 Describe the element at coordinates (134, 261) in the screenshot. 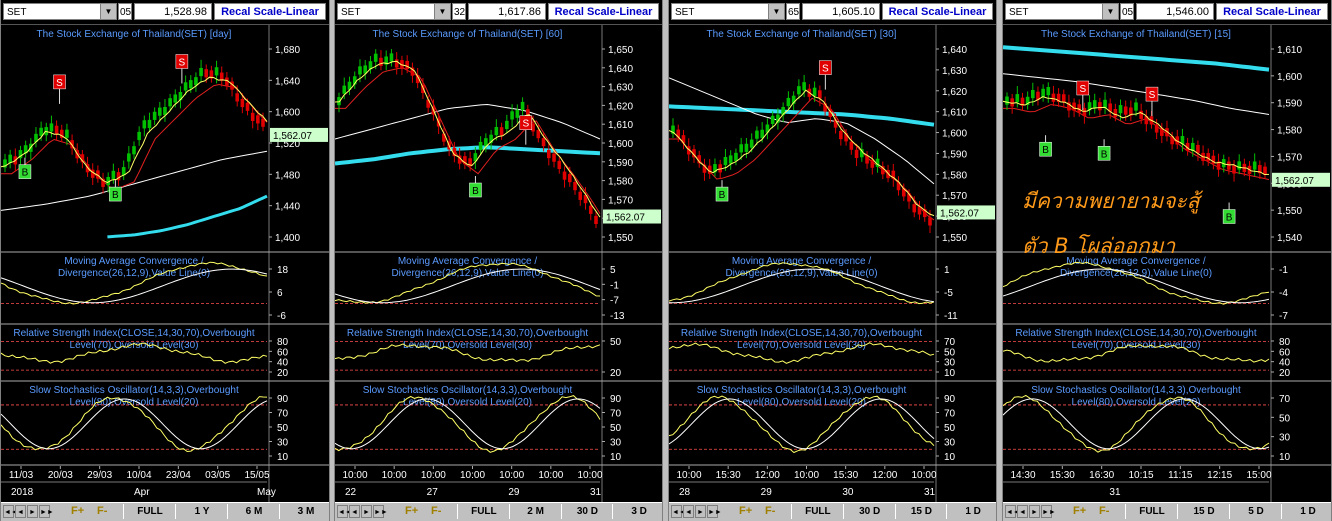

I see `indicator-title: Moving Average Convergence /` at that location.